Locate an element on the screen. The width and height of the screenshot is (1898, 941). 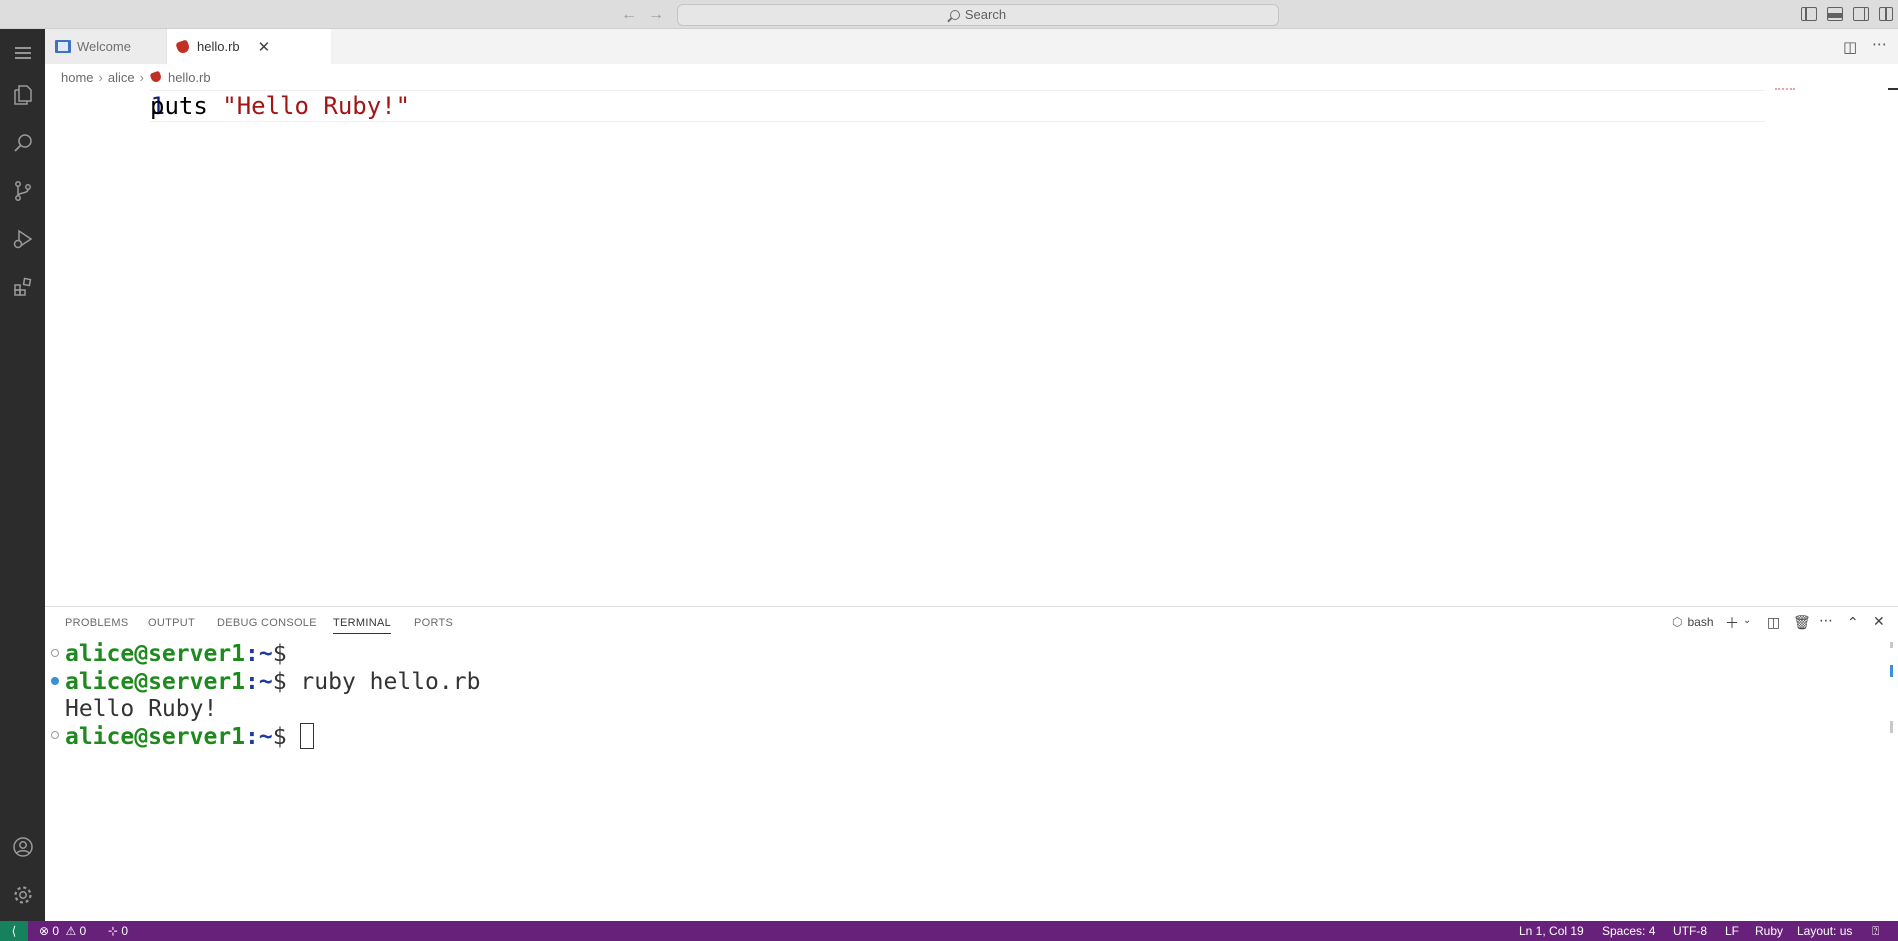
breadcrumb: home › alice › hello.rb is located at coordinates (136, 77).